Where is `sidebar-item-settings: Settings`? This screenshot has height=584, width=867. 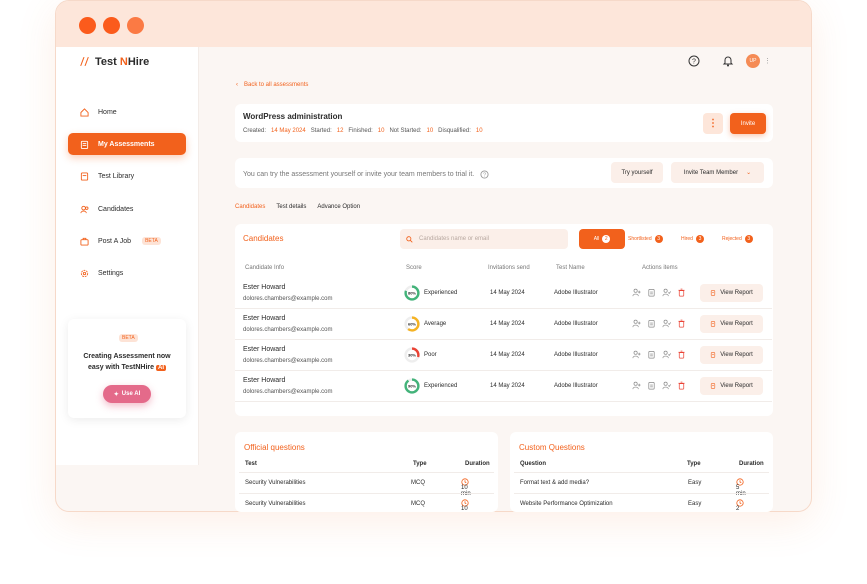
sidebar-item-settings: Settings is located at coordinates (127, 273).